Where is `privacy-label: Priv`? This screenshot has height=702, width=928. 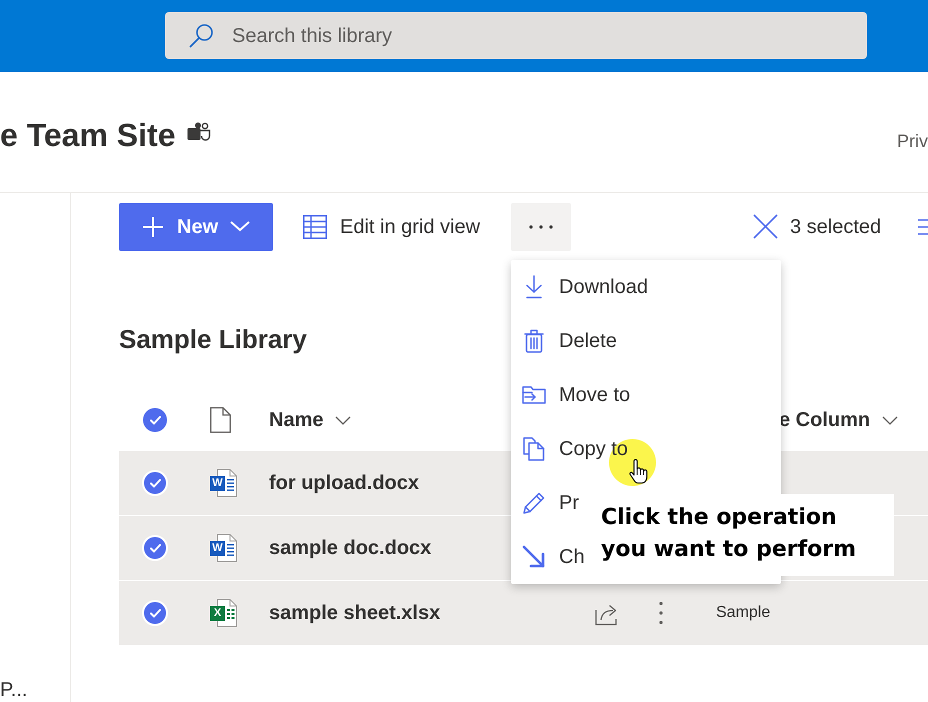 privacy-label: Priv is located at coordinates (912, 141).